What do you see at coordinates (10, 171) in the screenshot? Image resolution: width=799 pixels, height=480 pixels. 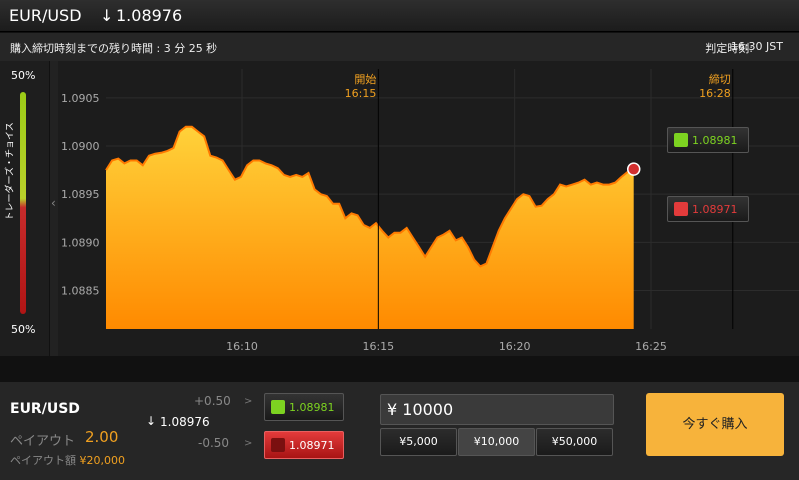 I see `sentiment-label: トレーダーズ・チョイス` at bounding box center [10, 171].